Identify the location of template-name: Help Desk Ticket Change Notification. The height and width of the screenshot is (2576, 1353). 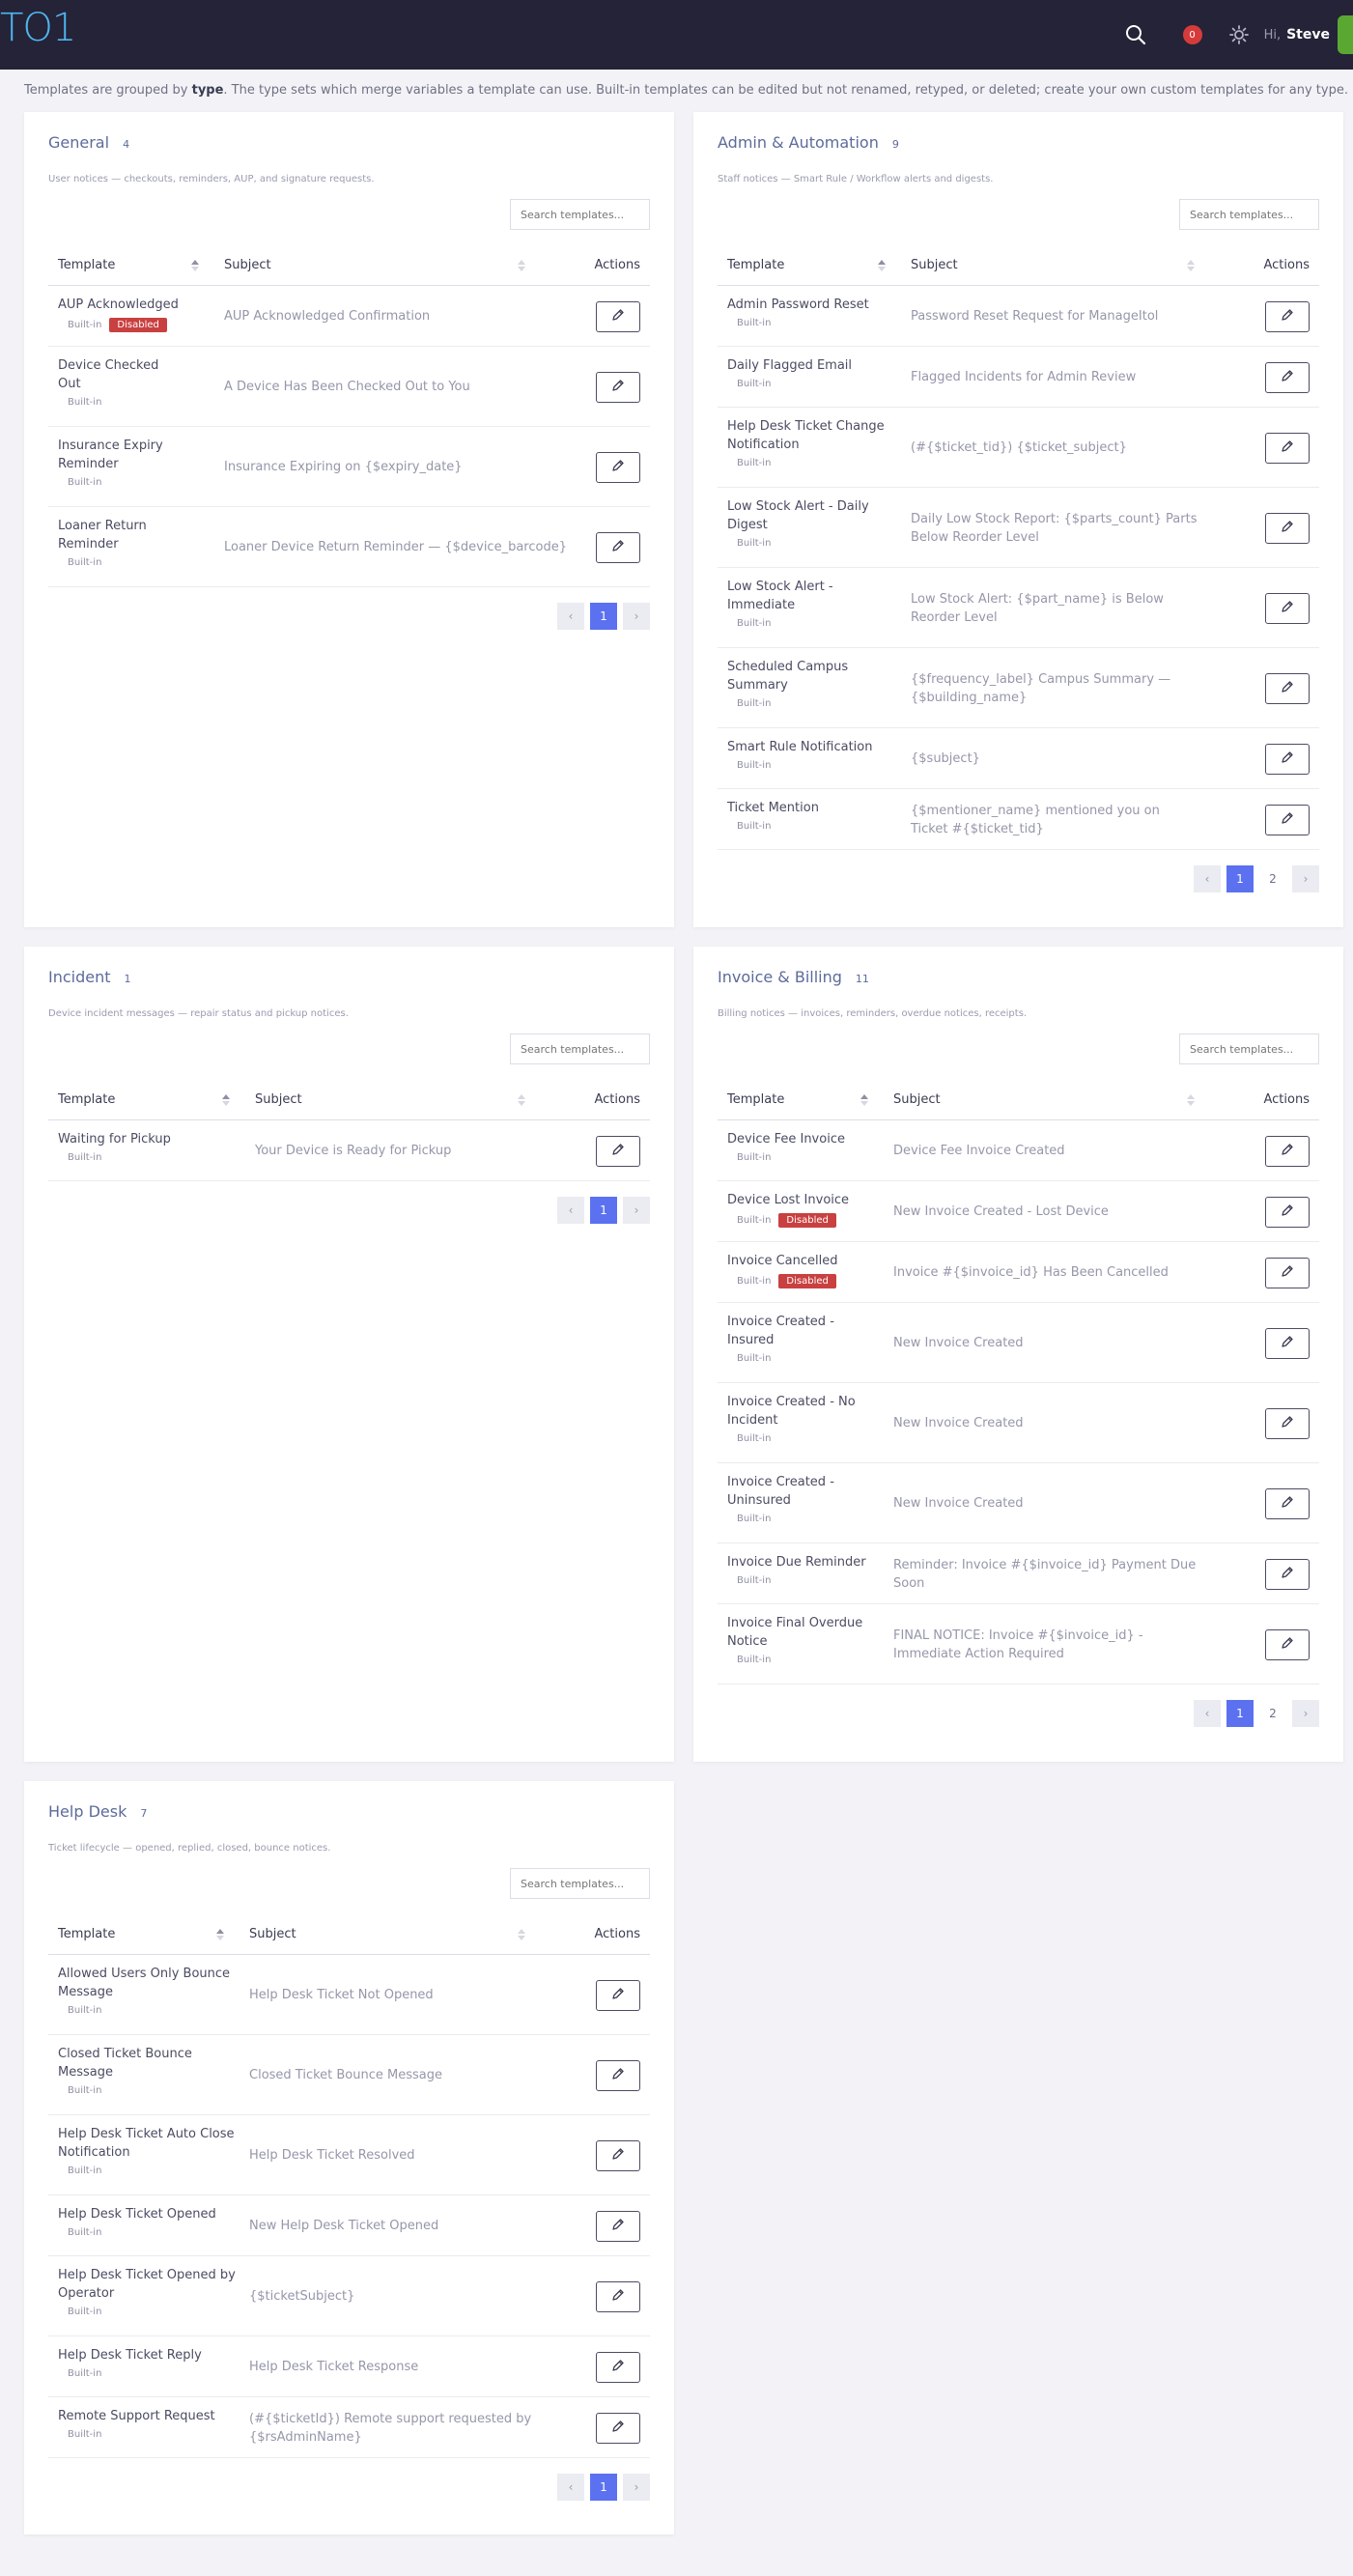
(806, 435).